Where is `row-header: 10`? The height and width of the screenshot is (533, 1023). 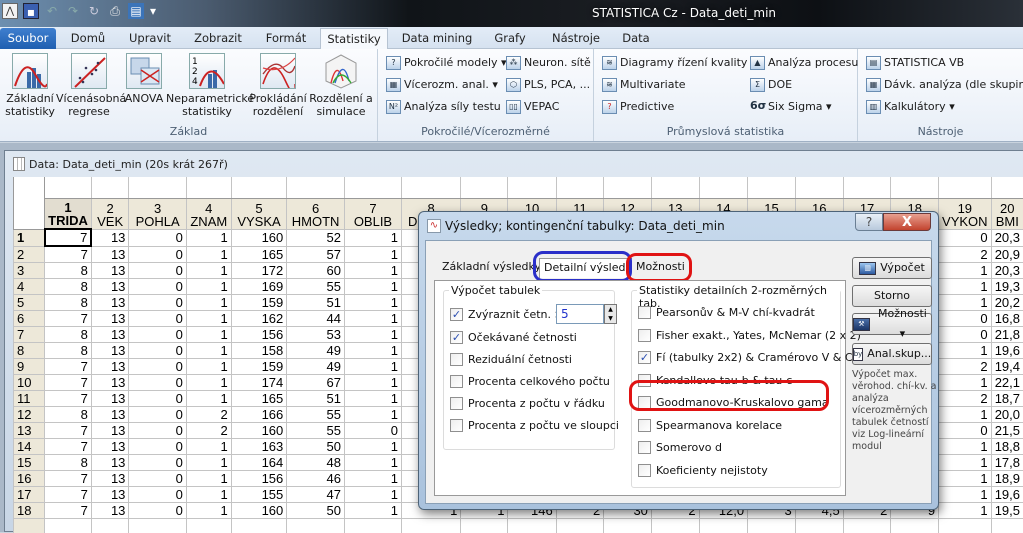
row-header: 10 is located at coordinates (29, 383).